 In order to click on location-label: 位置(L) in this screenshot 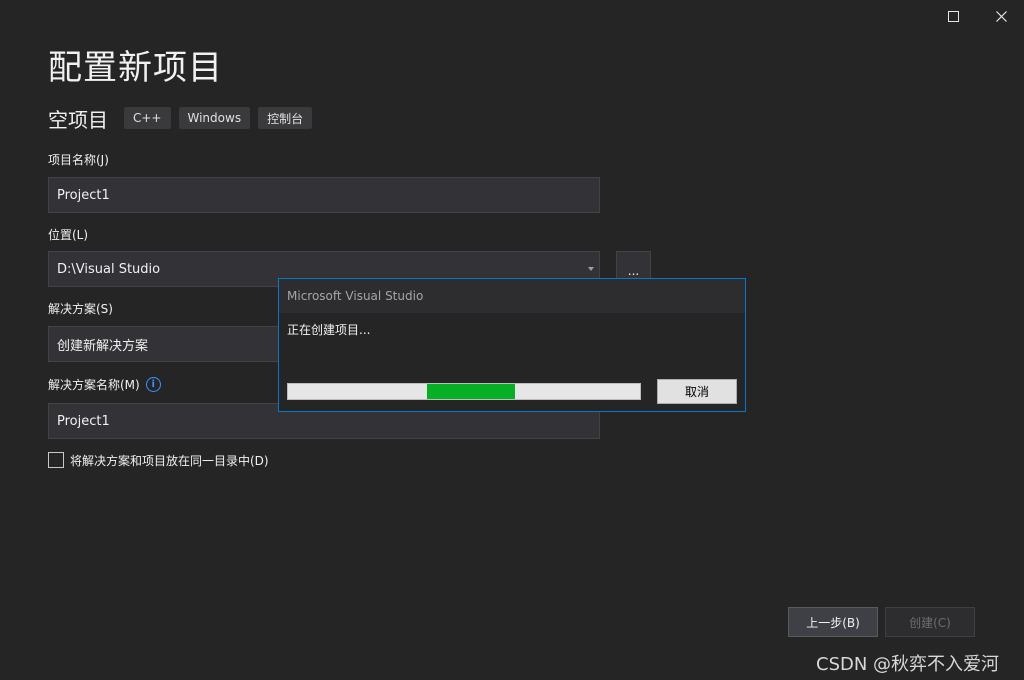, I will do `click(68, 235)`.